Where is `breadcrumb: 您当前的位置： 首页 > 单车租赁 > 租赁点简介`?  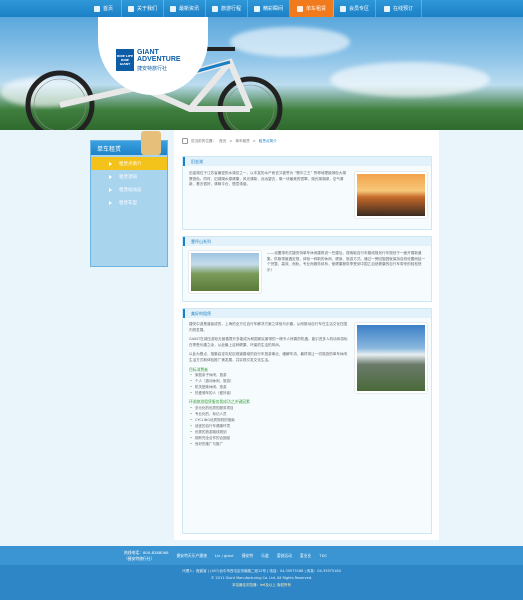
breadcrumb: 您当前的位置： 首页 > 单车租赁 > 租赁点简介 is located at coordinates (229, 141).